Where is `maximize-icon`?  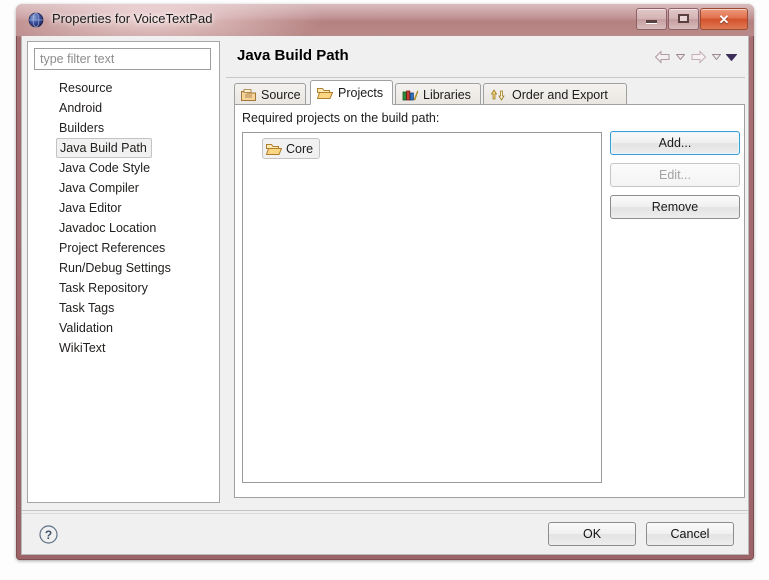
maximize-icon is located at coordinates (683, 18).